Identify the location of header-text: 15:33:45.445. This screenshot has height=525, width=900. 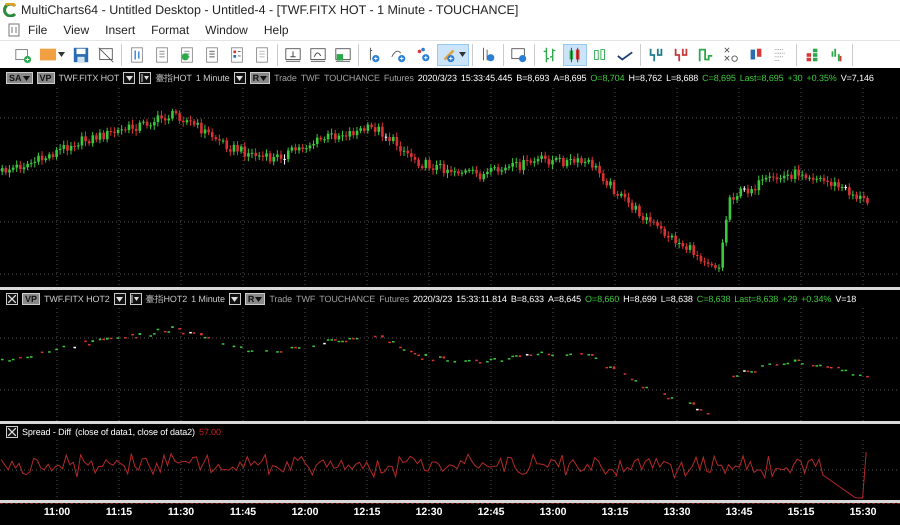
(486, 78).